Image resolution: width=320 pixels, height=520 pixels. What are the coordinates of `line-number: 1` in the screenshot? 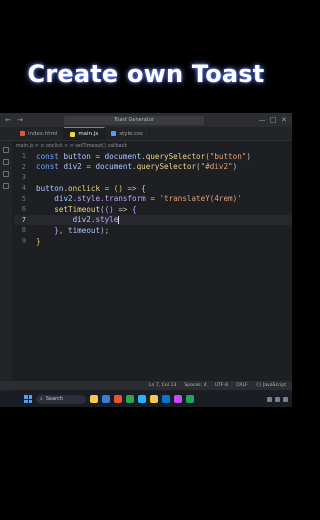 It's located at (23, 156).